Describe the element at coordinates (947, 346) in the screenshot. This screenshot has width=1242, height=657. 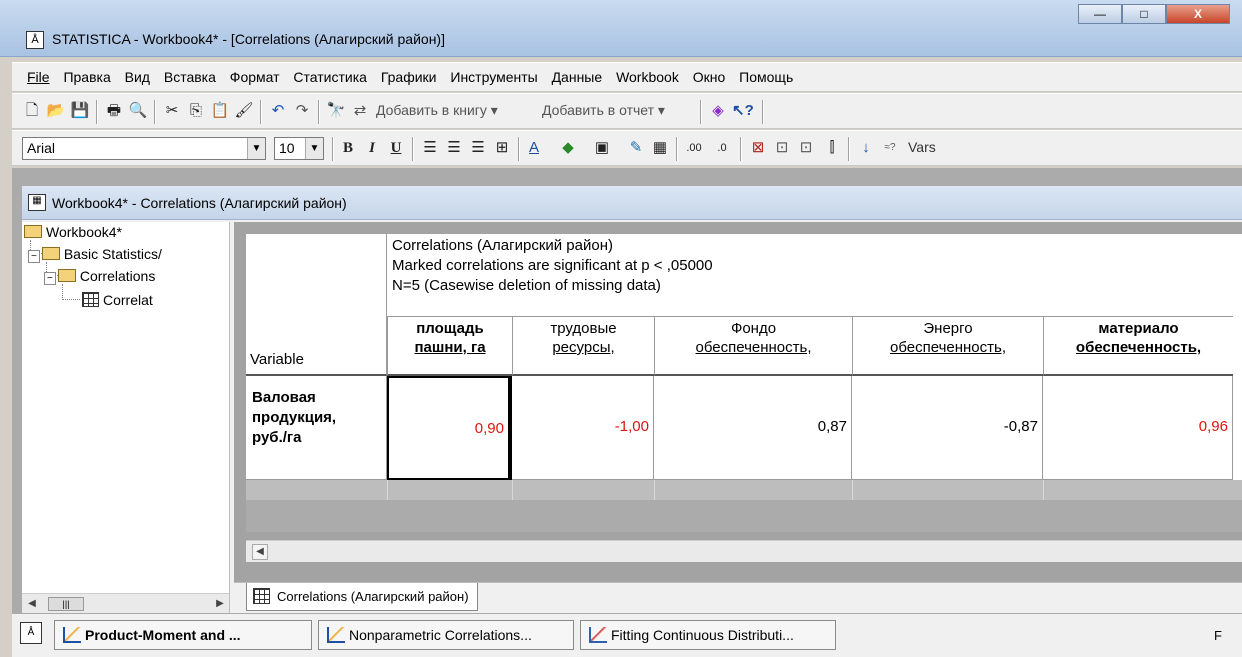
I see `column-header: Энерго обеспеченность,` at that location.